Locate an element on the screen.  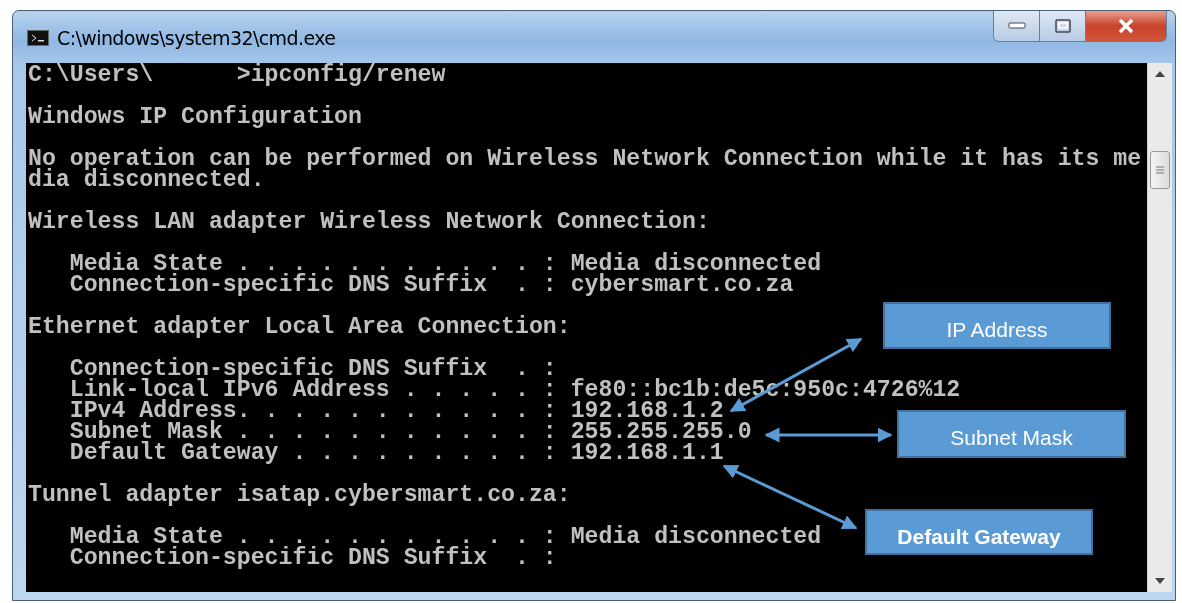
window-title: C:\windows\system32\cmd.exe is located at coordinates (196, 38).